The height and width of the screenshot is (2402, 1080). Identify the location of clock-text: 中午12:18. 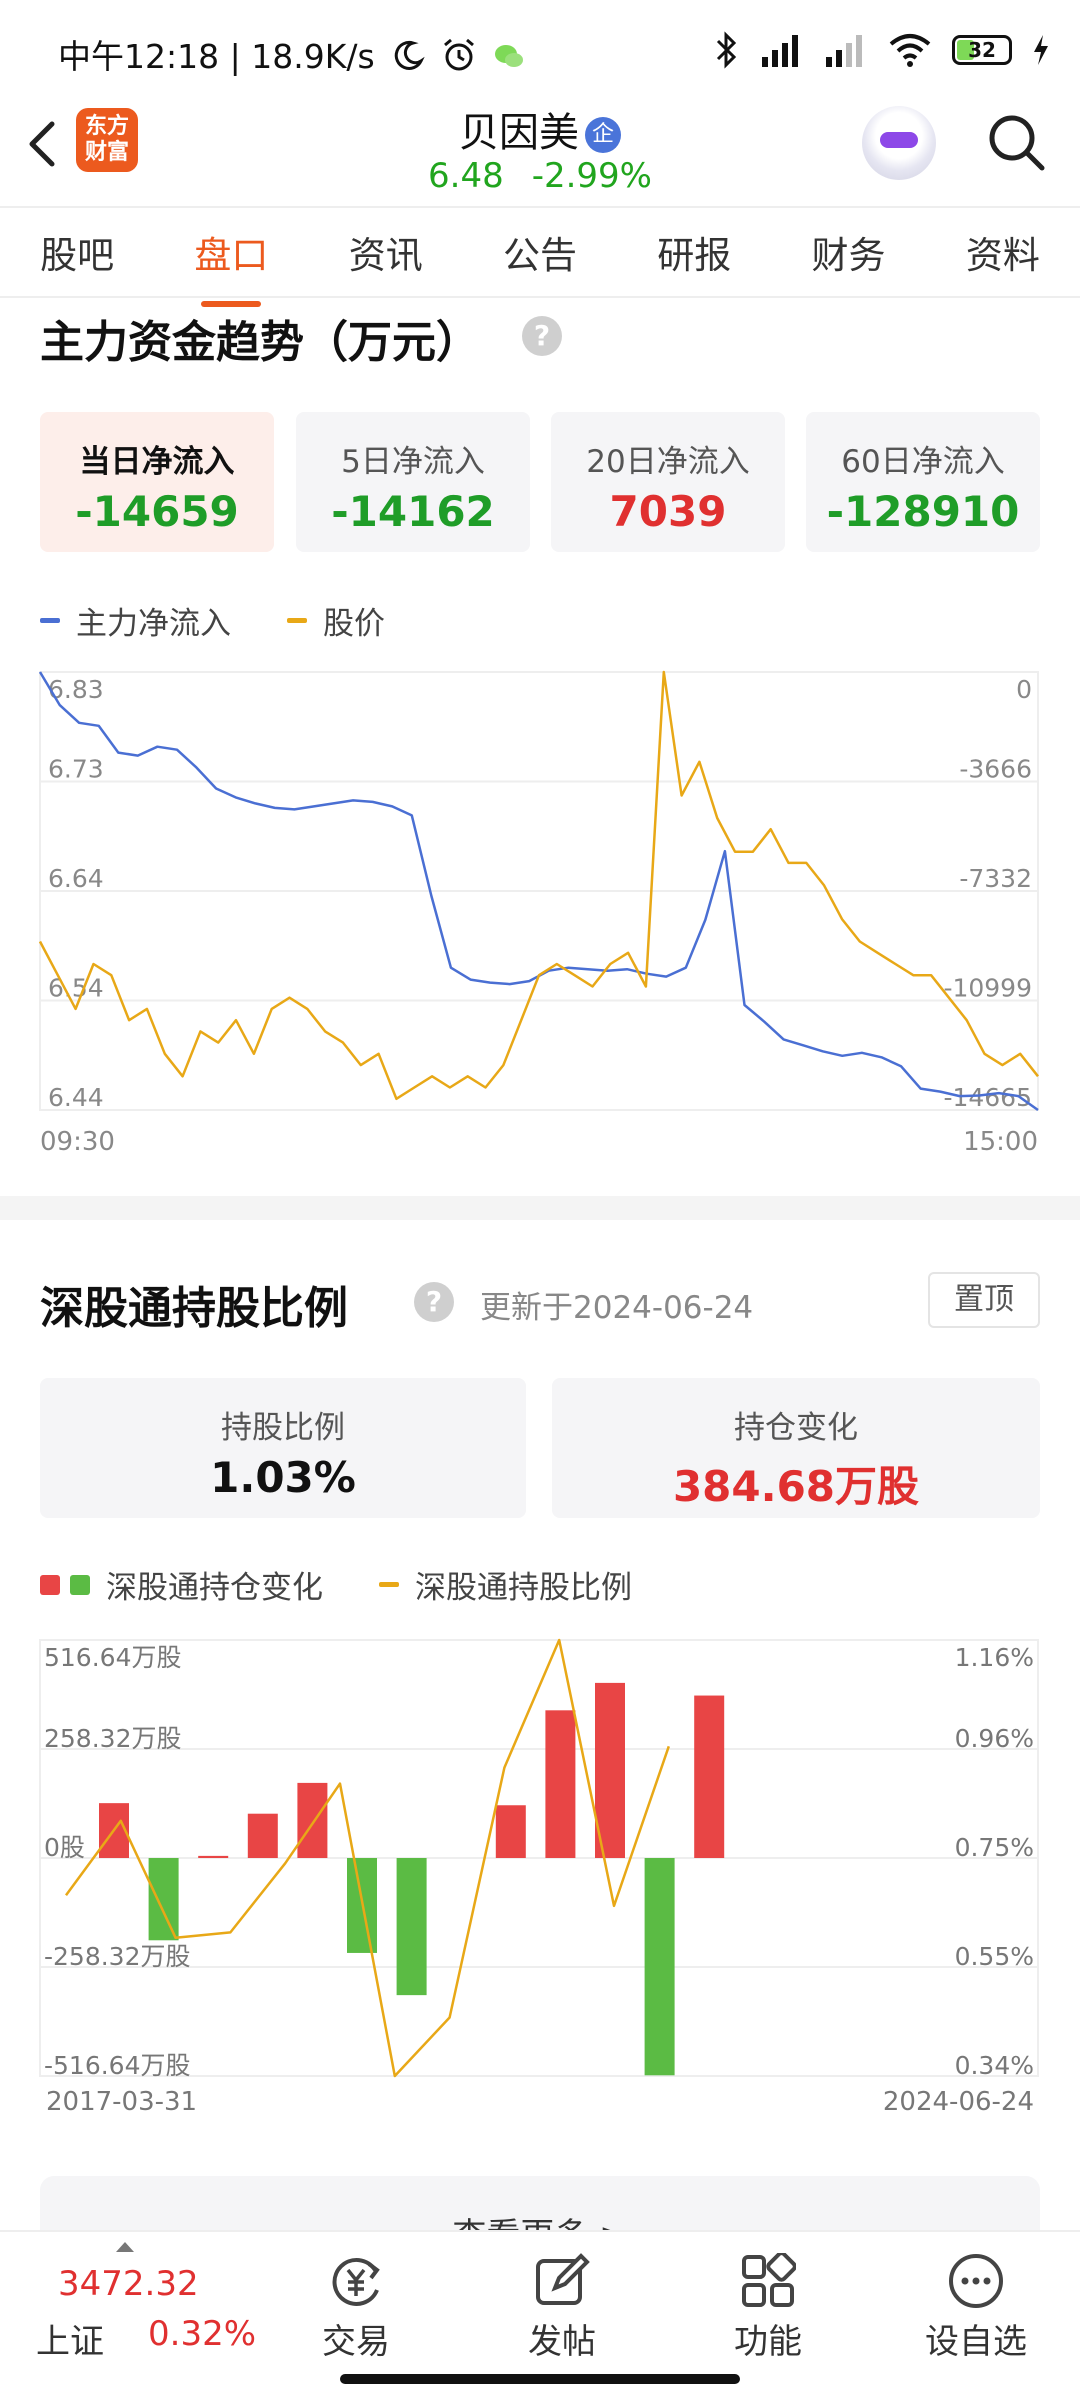
(139, 56).